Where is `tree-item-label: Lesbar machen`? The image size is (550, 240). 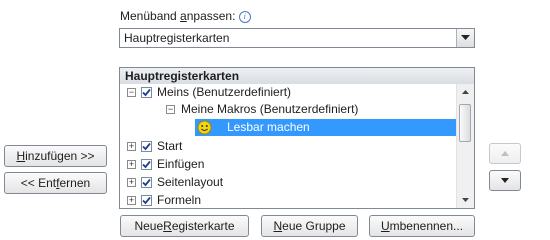 tree-item-label: Lesbar machen is located at coordinates (268, 127).